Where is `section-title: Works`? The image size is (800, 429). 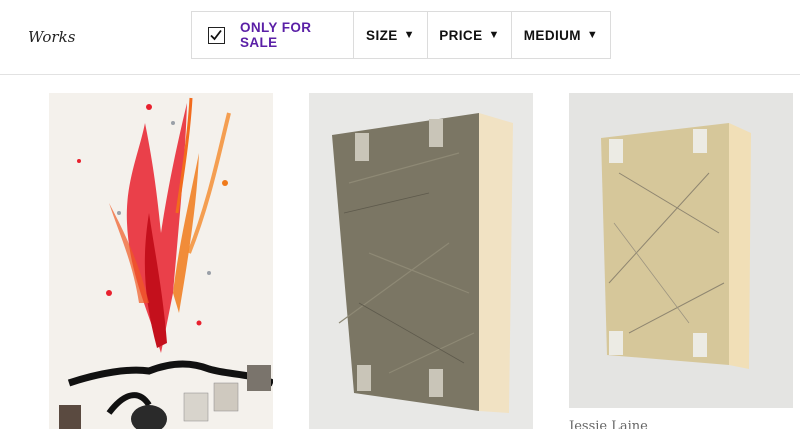
section-title: Works is located at coordinates (52, 37).